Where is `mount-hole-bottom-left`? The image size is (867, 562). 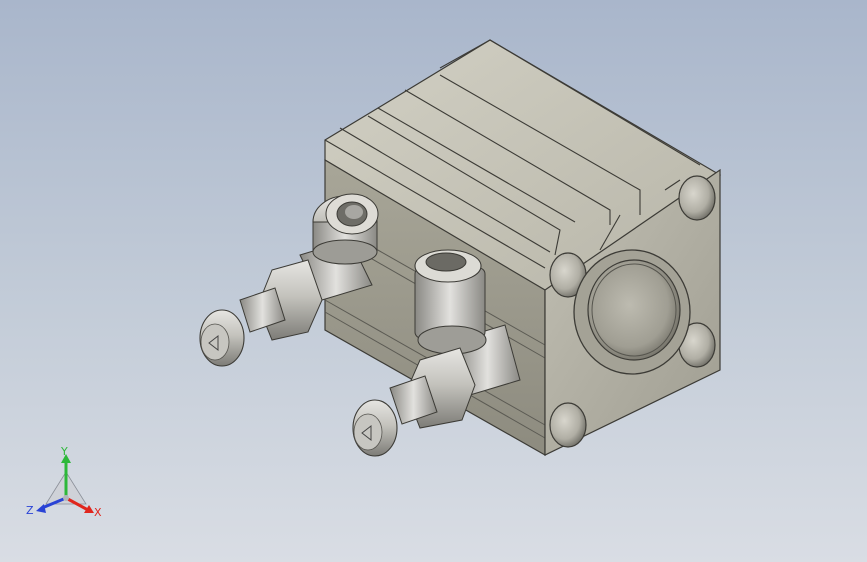
mount-hole-bottom-left is located at coordinates (568, 425).